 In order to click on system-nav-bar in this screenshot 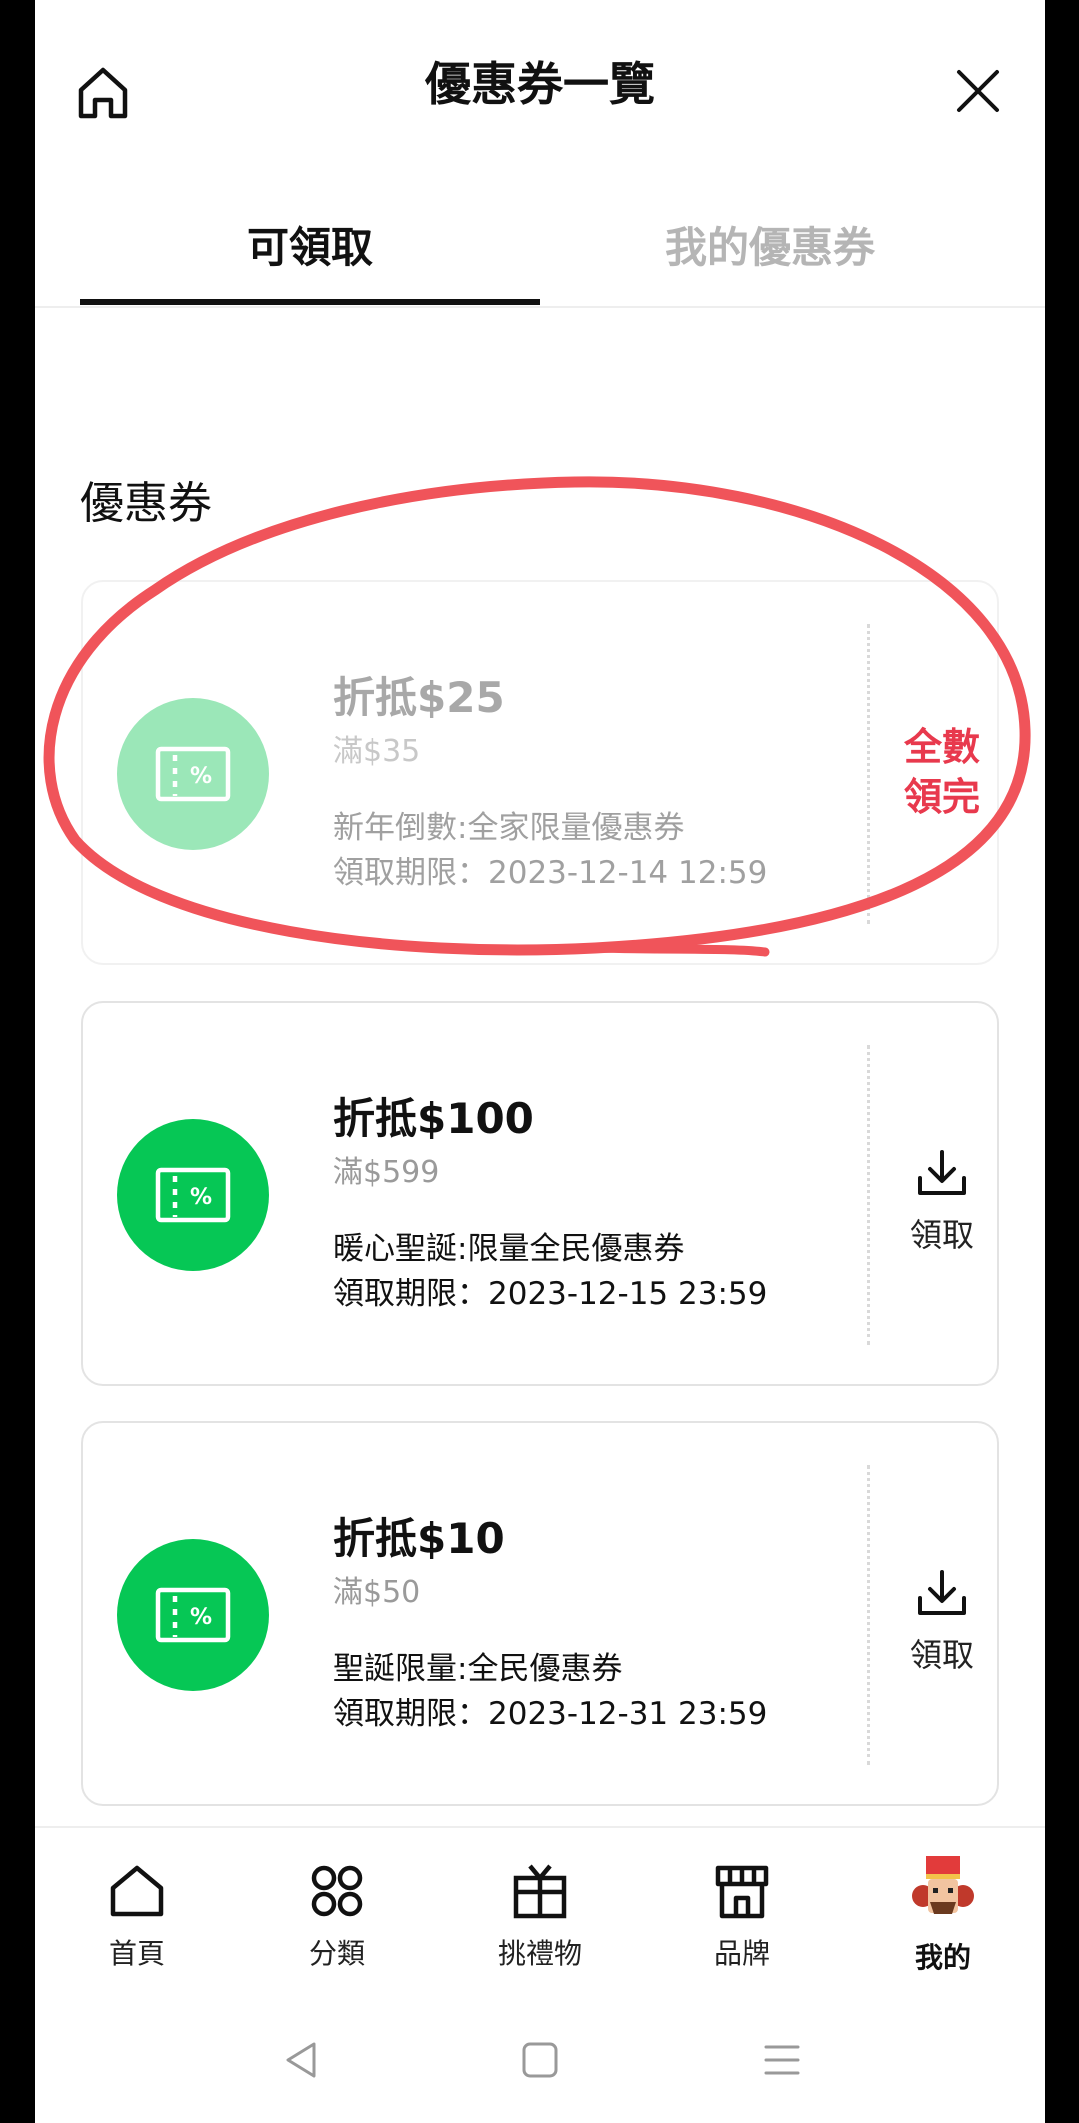, I will do `click(540, 2056)`.